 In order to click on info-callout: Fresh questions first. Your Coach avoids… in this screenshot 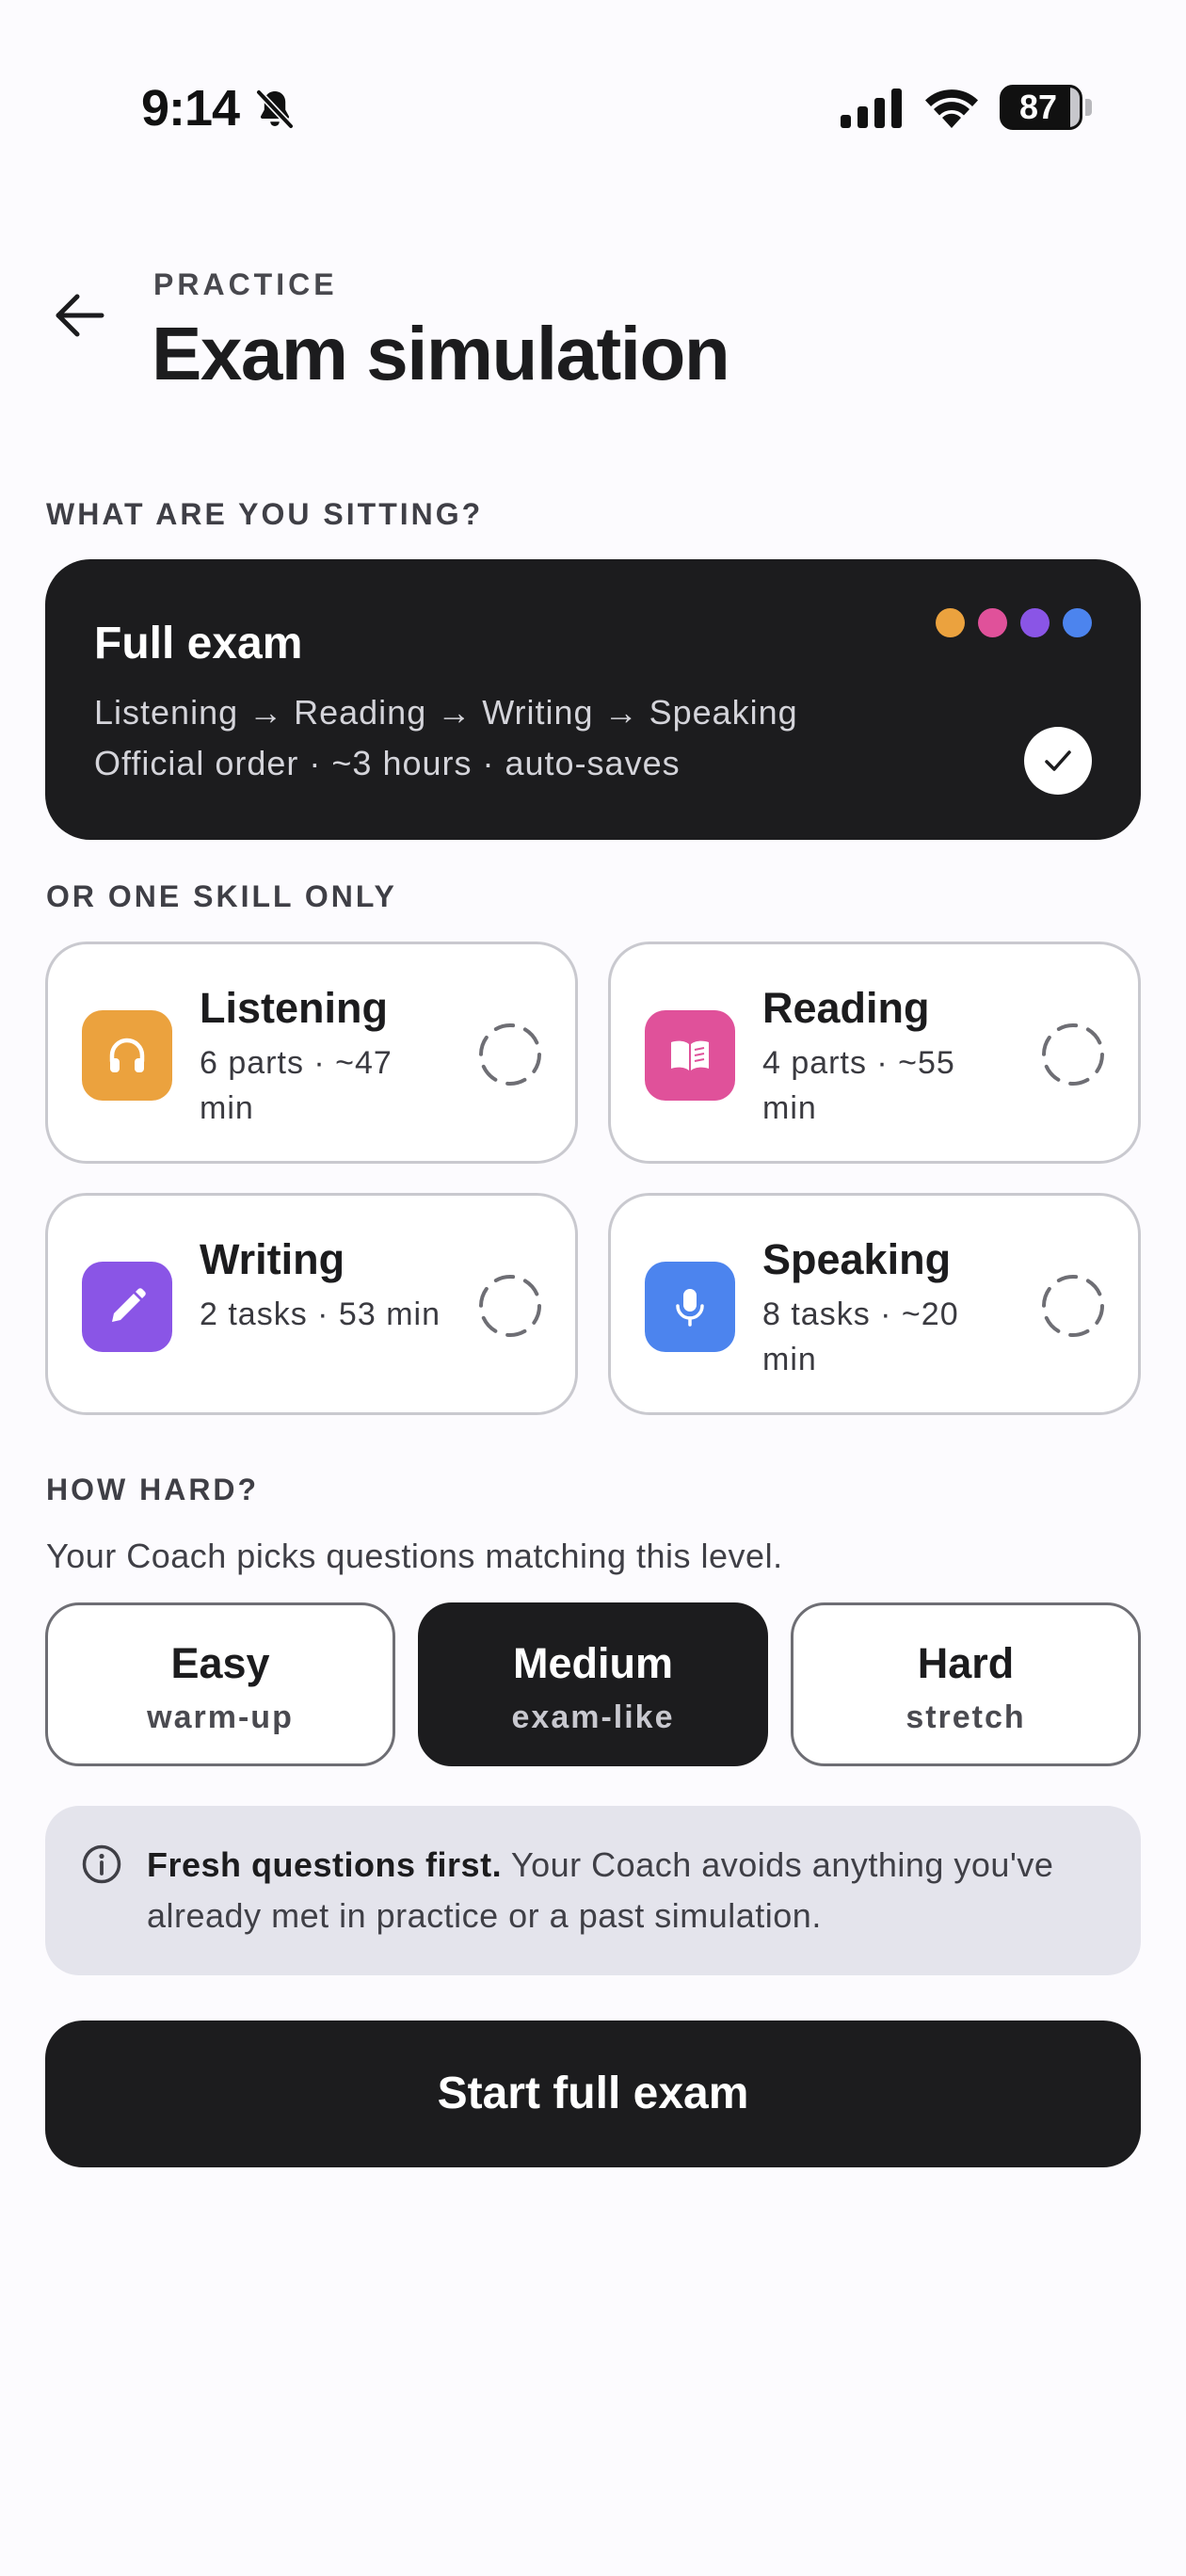, I will do `click(593, 1890)`.